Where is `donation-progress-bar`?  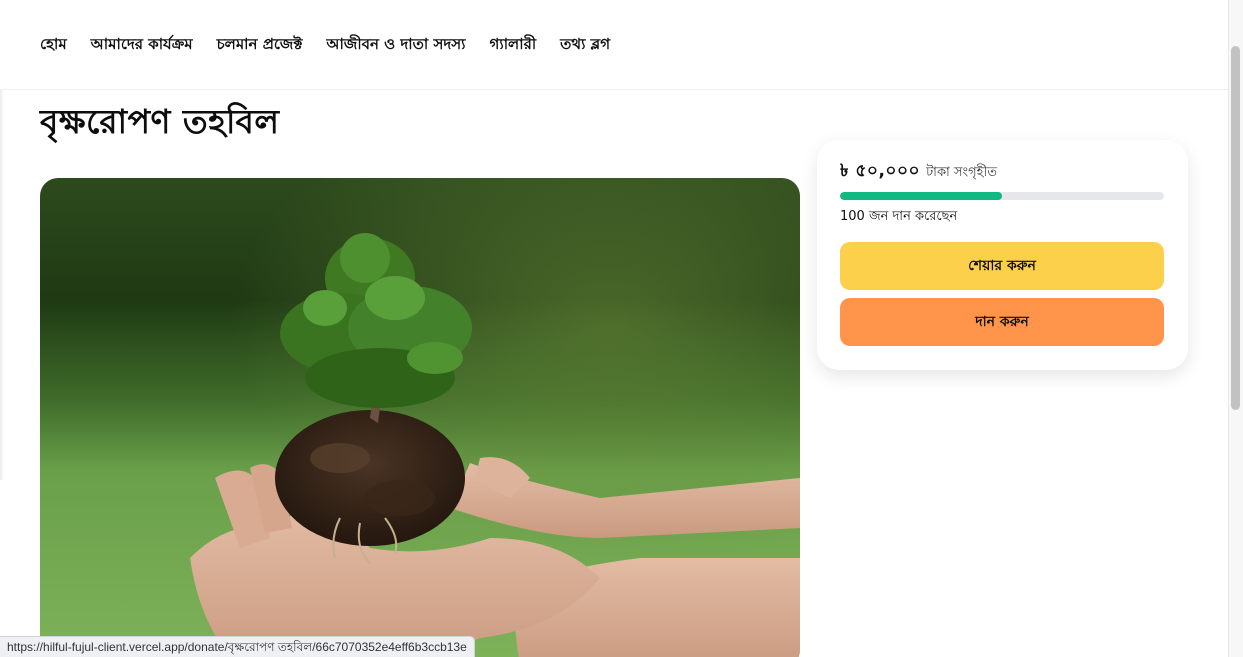
donation-progress-bar is located at coordinates (1002, 196).